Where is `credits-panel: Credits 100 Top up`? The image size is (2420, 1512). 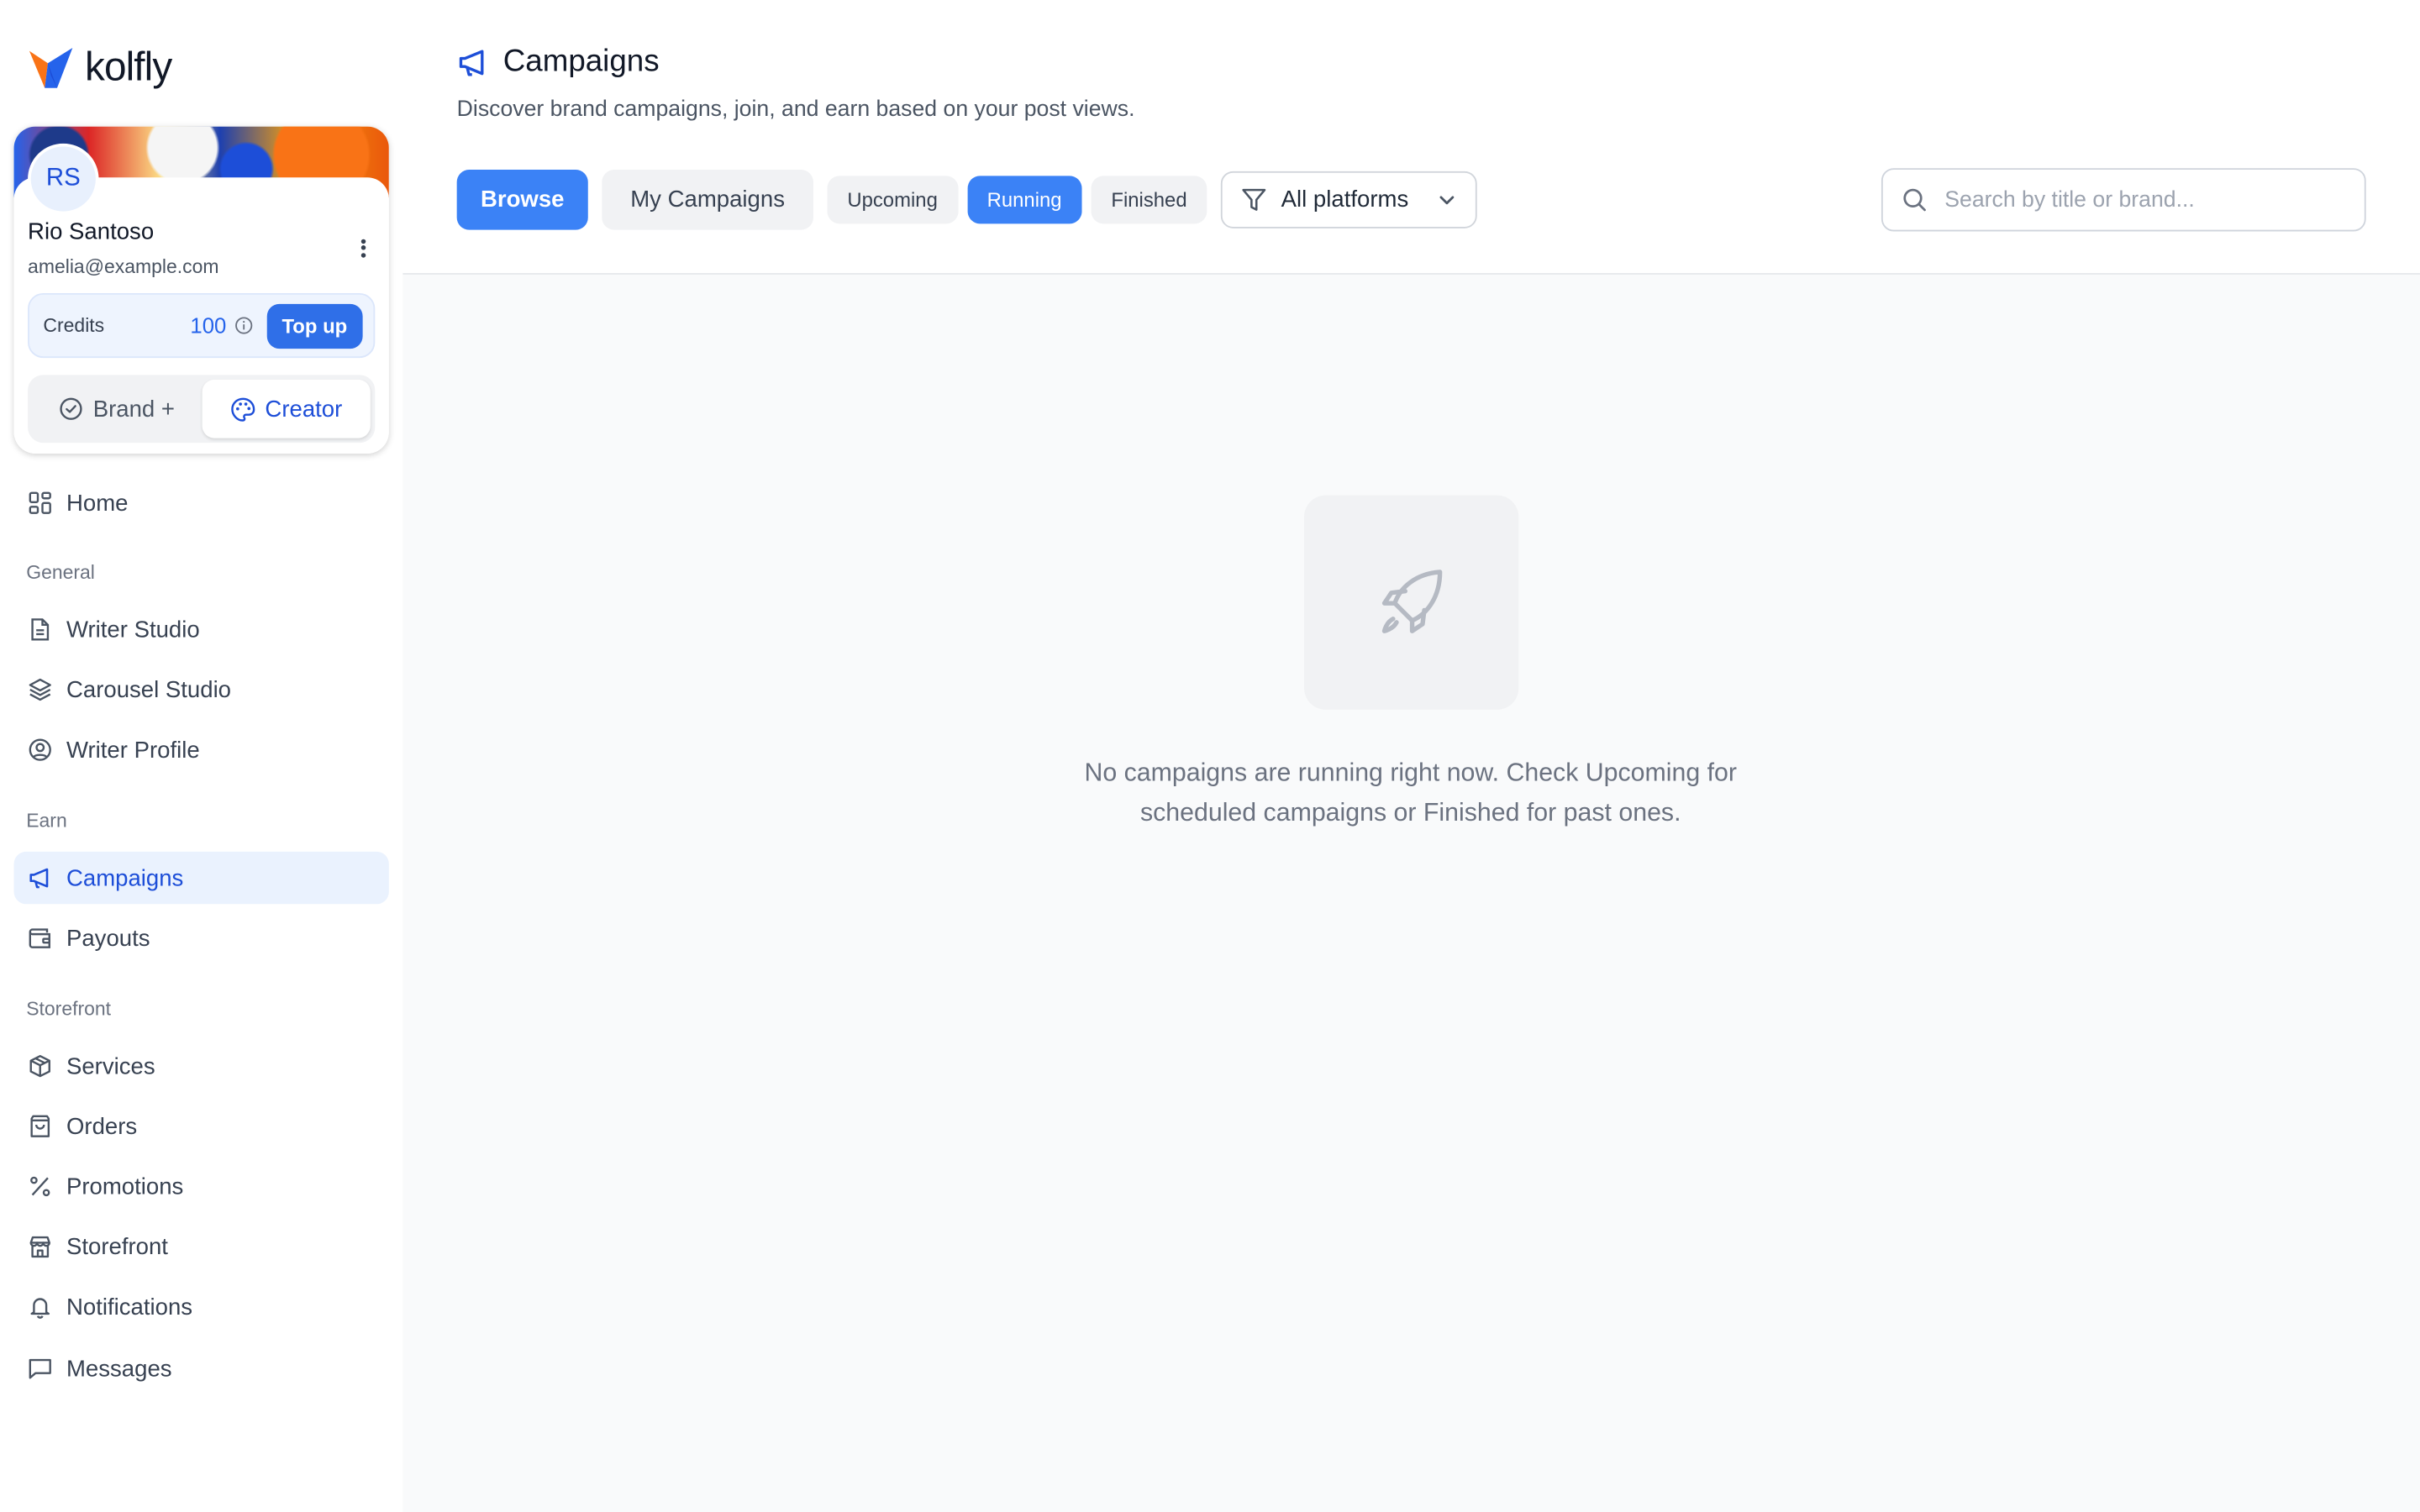 credits-panel: Credits 100 Top up is located at coordinates (202, 325).